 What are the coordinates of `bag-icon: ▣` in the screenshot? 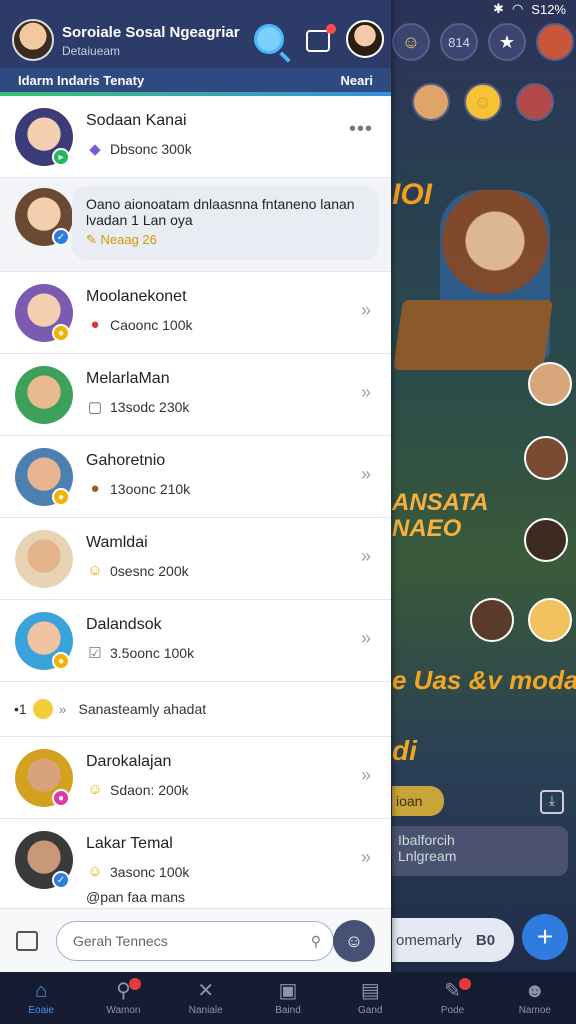 It's located at (288, 990).